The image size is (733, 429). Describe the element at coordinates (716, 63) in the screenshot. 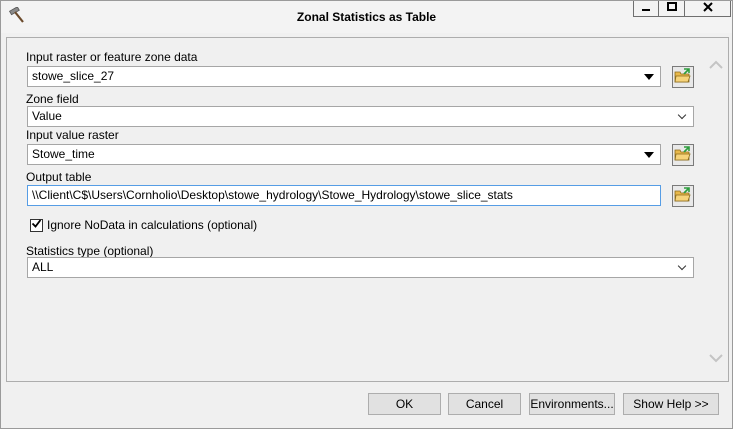

I see `scroll-up-icon` at that location.